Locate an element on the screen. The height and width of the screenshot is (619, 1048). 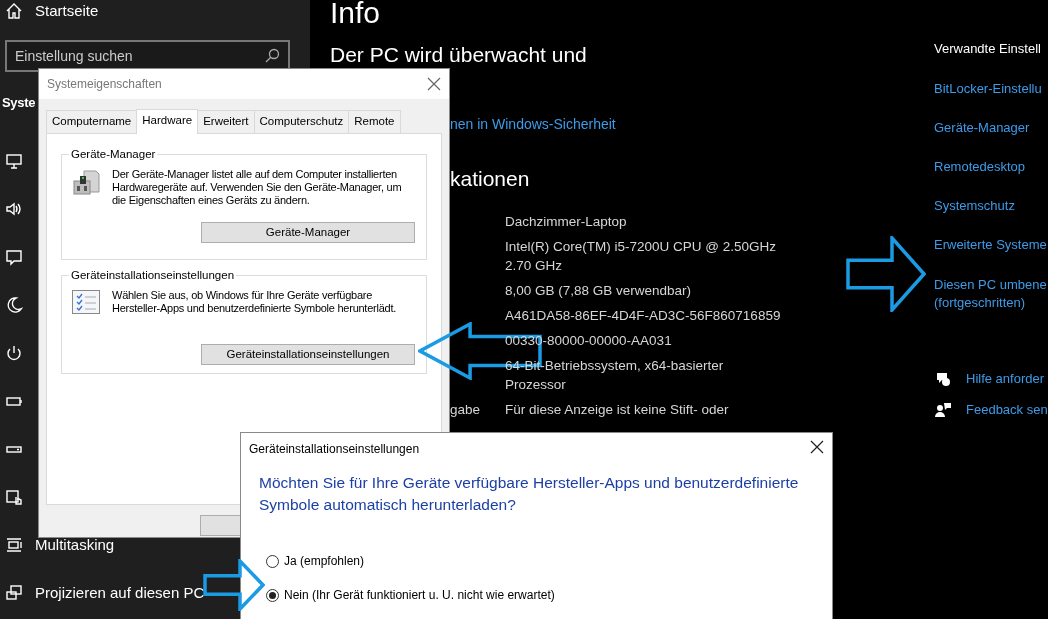
sidebar-item: Projizieren auf diesen PC is located at coordinates (120, 593).